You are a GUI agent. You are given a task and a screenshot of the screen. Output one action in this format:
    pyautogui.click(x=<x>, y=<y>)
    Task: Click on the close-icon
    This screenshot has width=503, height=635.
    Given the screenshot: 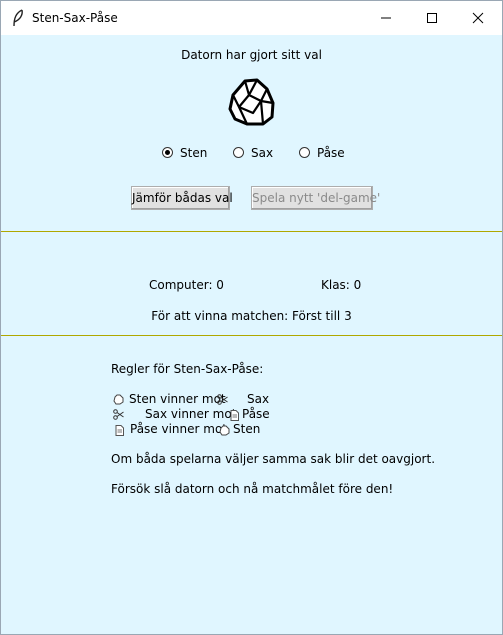 What is the action you would take?
    pyautogui.click(x=478, y=18)
    